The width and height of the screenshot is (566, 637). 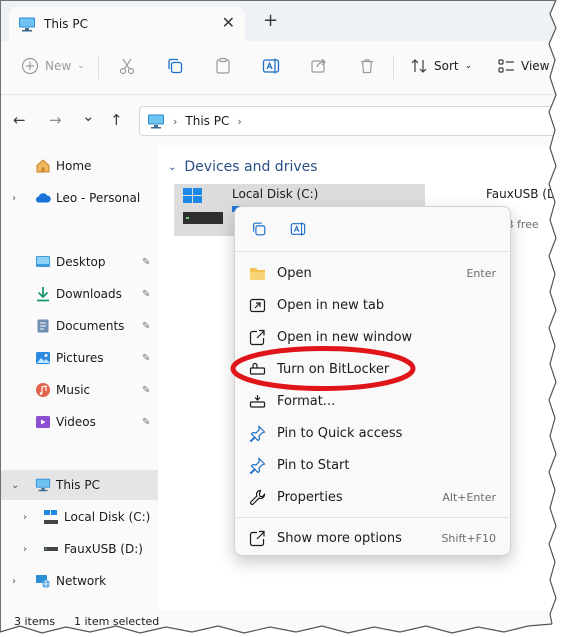 I want to click on videos-icon, so click(x=43, y=422).